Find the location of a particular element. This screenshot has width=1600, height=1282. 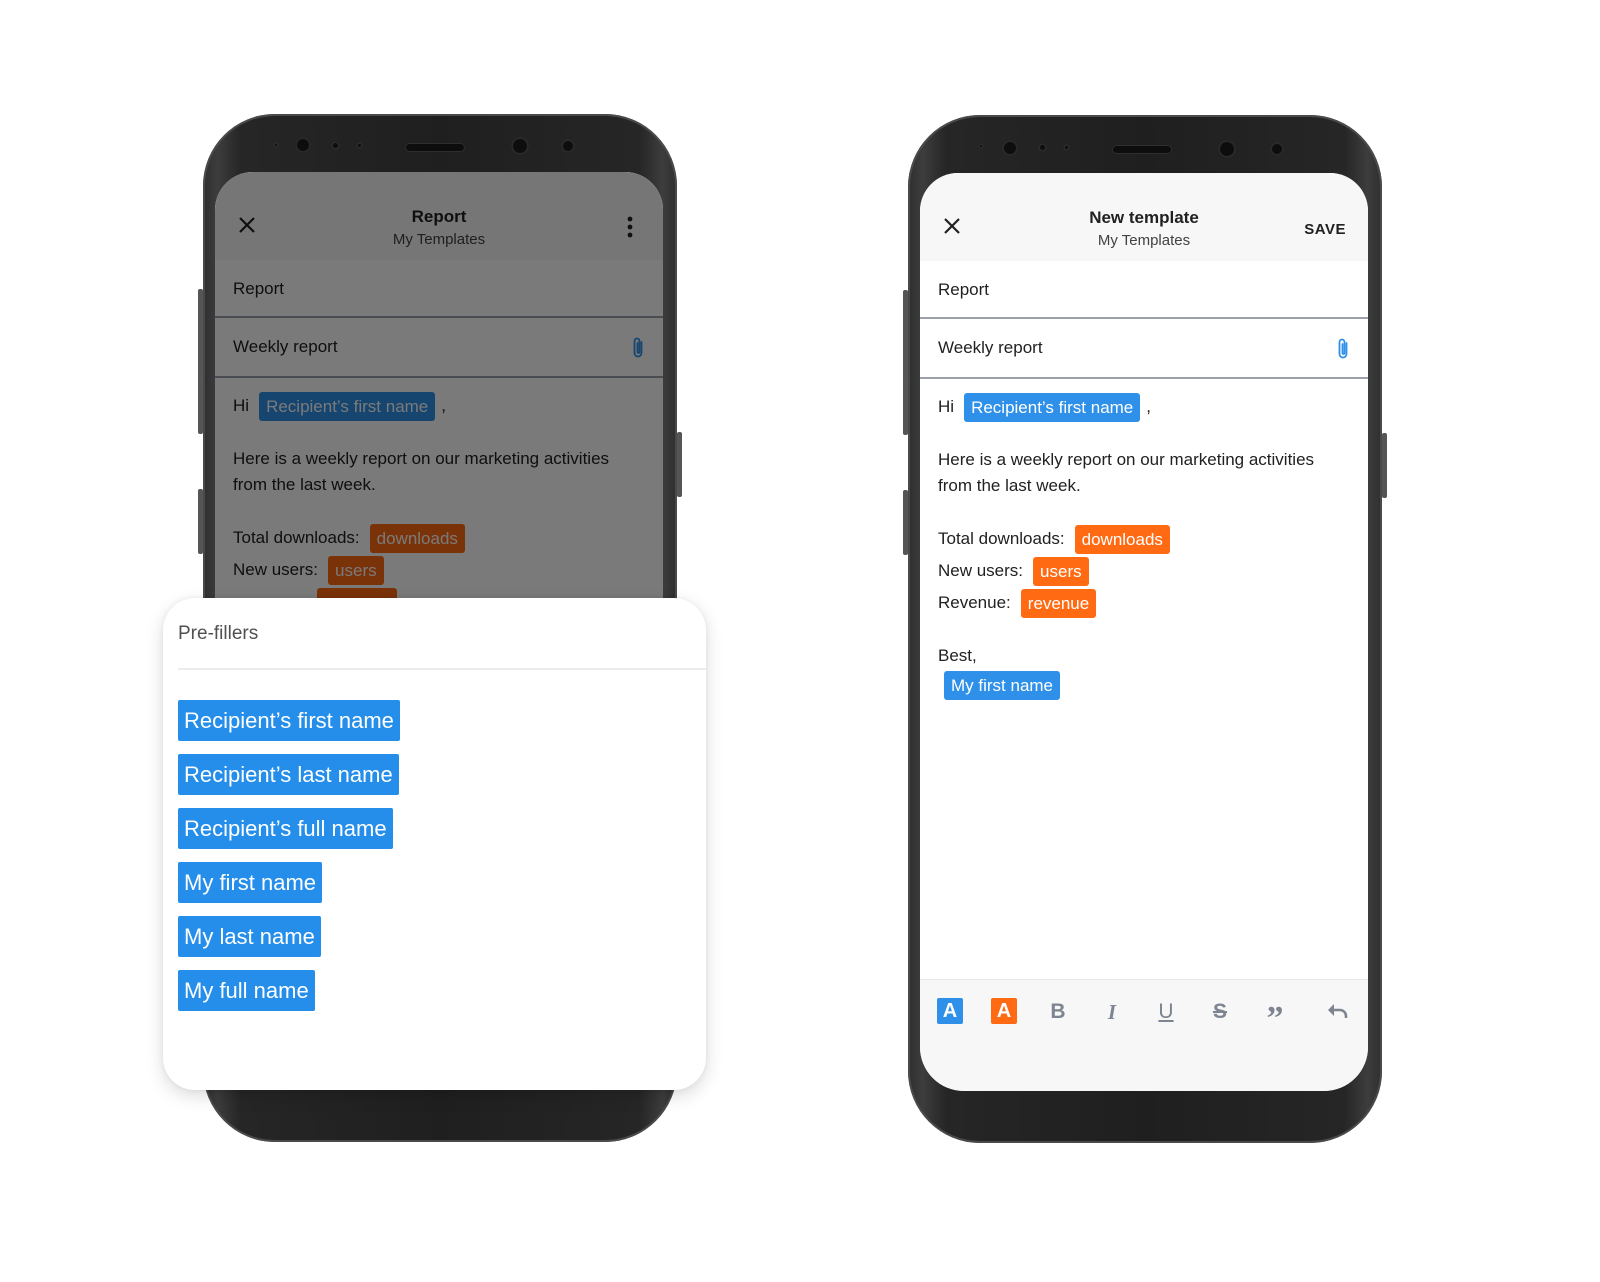

prefiller-option: Recipient’s first name is located at coordinates (289, 720).